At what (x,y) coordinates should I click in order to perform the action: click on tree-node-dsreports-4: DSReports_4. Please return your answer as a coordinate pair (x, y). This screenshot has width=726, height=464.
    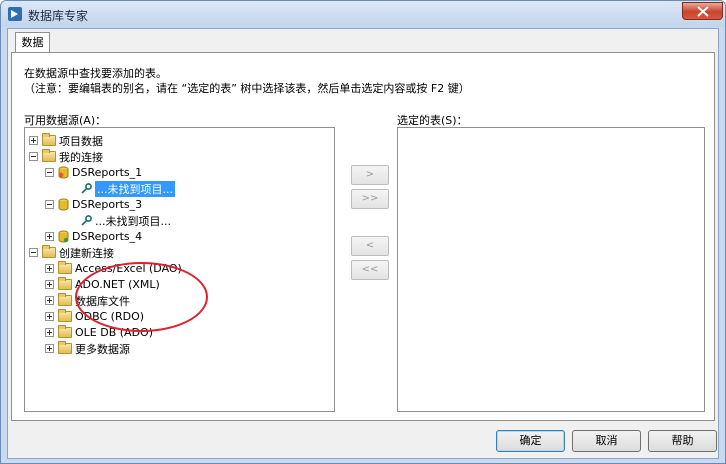
    Looking at the image, I should click on (93, 236).